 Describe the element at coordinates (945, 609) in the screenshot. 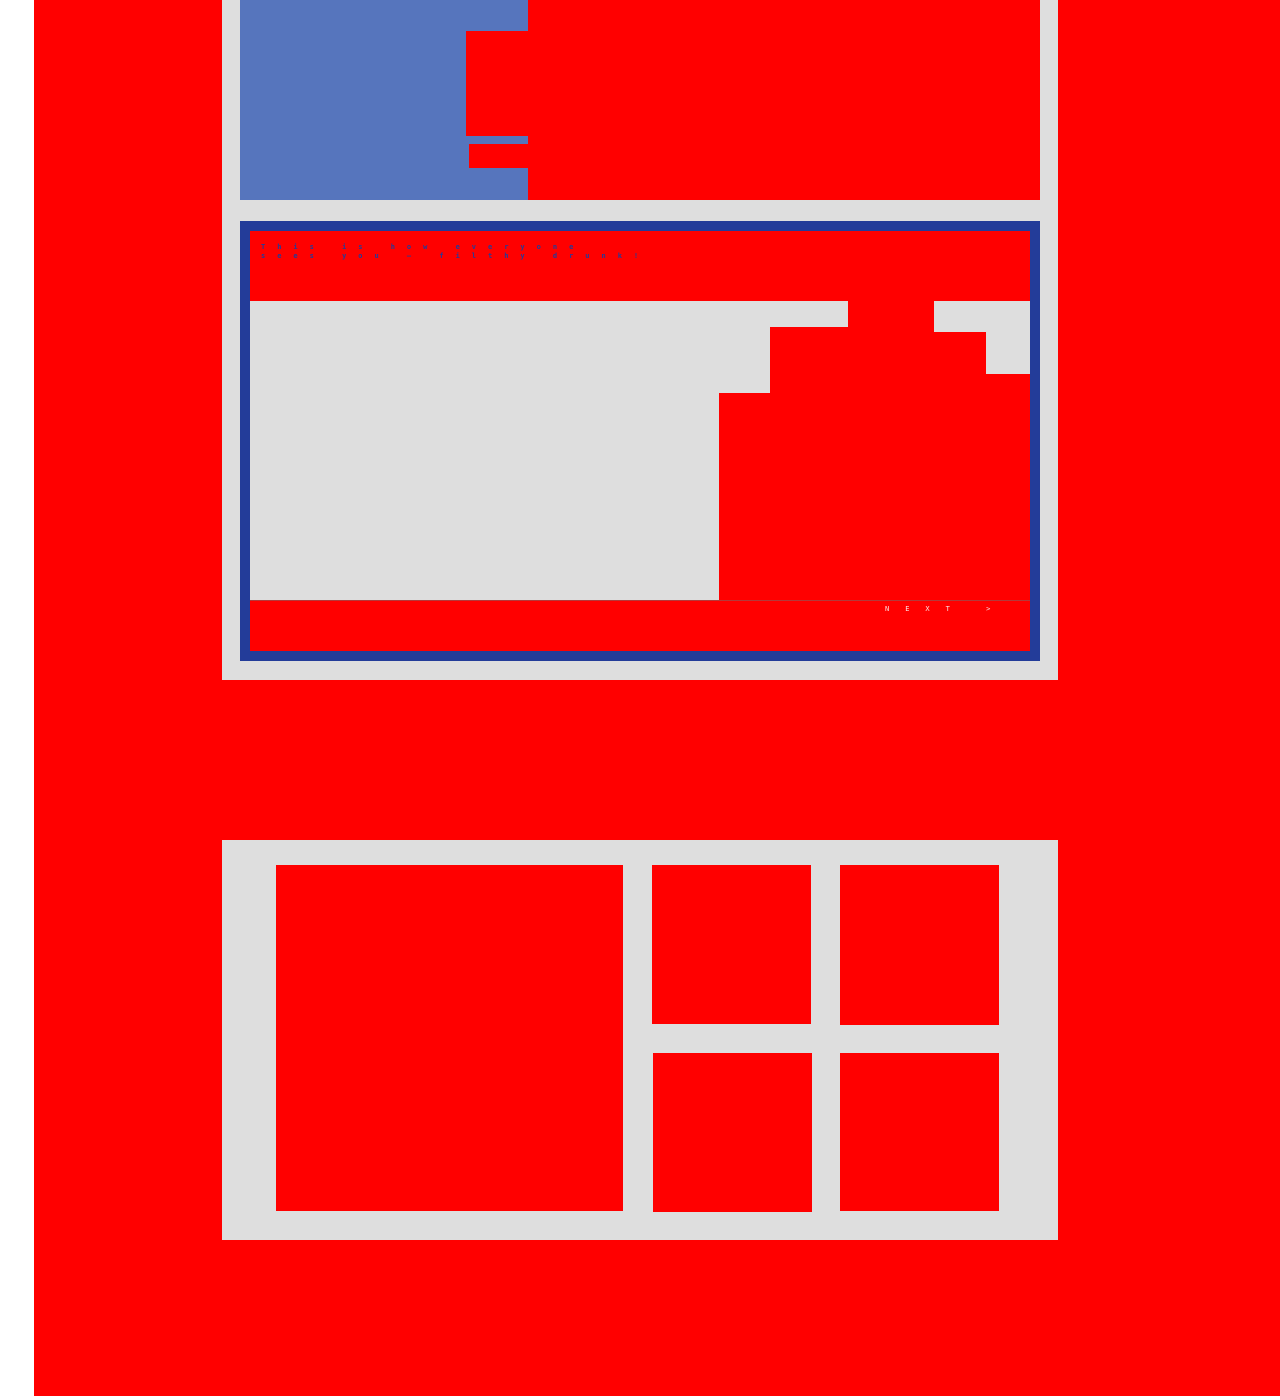

I see `next-button: NEXT >` at that location.